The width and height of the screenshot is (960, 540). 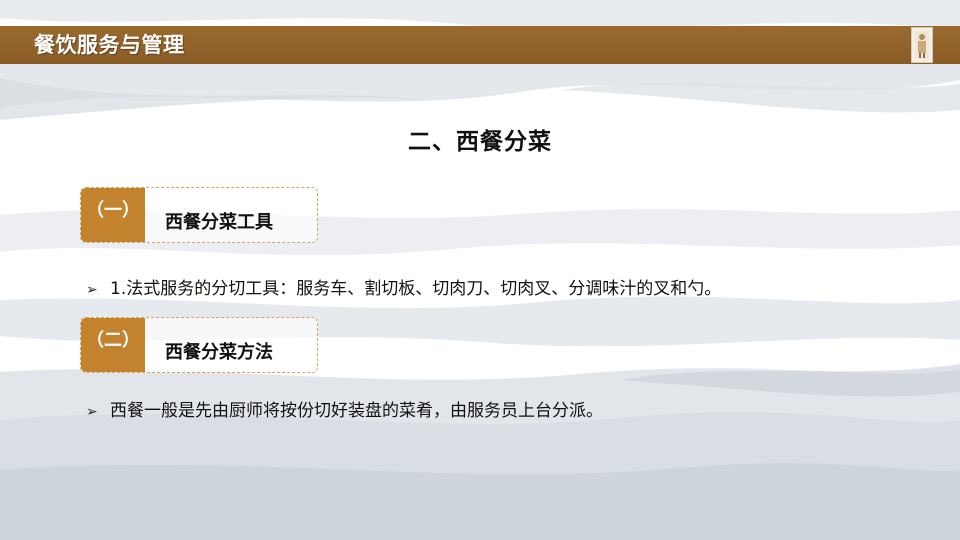 I want to click on bullet-text: 西餐一般是先由厨师将按份切好装盘的菜肴，由服务员上台分派。, so click(x=356, y=411).